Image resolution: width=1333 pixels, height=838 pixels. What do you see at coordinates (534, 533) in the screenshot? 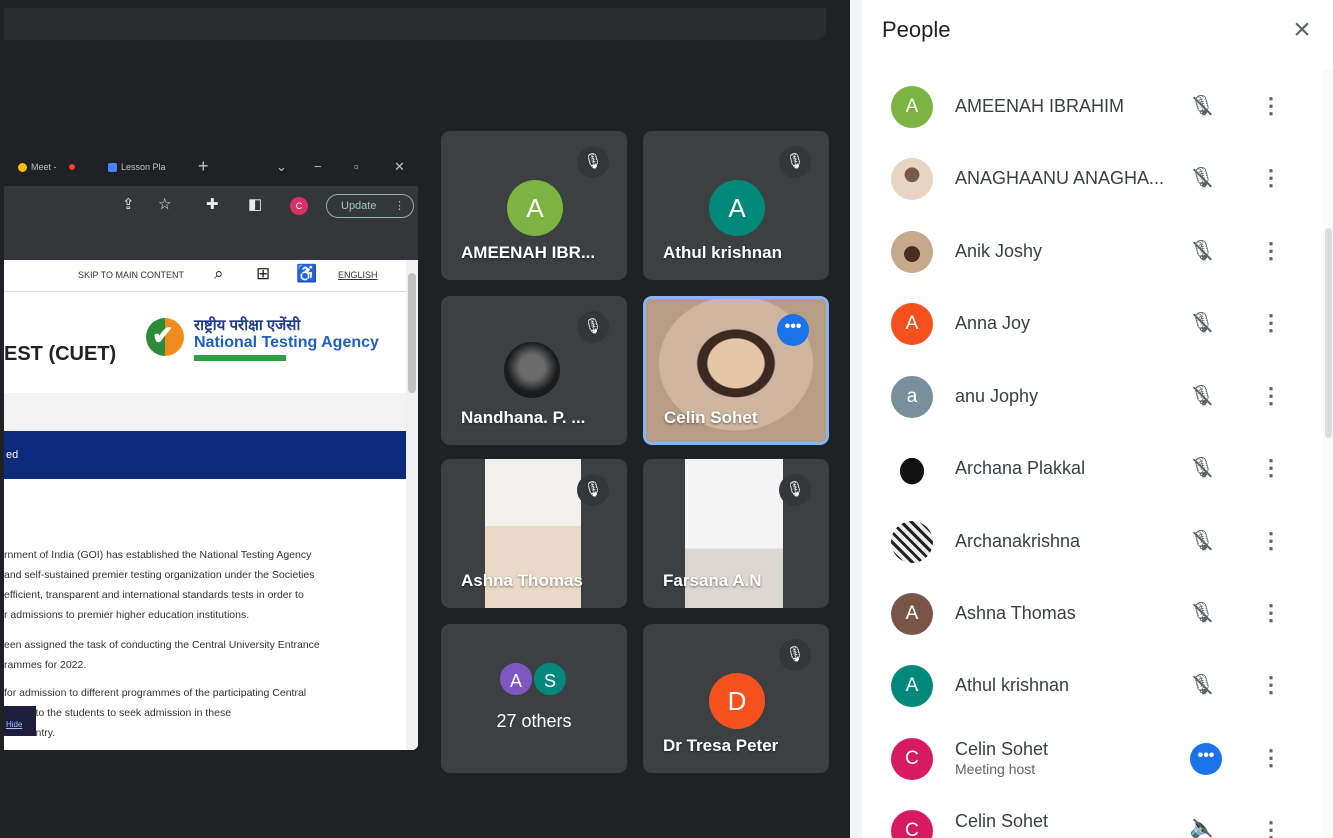
I see `participant-tile: 🎙 Ashna Thomas` at bounding box center [534, 533].